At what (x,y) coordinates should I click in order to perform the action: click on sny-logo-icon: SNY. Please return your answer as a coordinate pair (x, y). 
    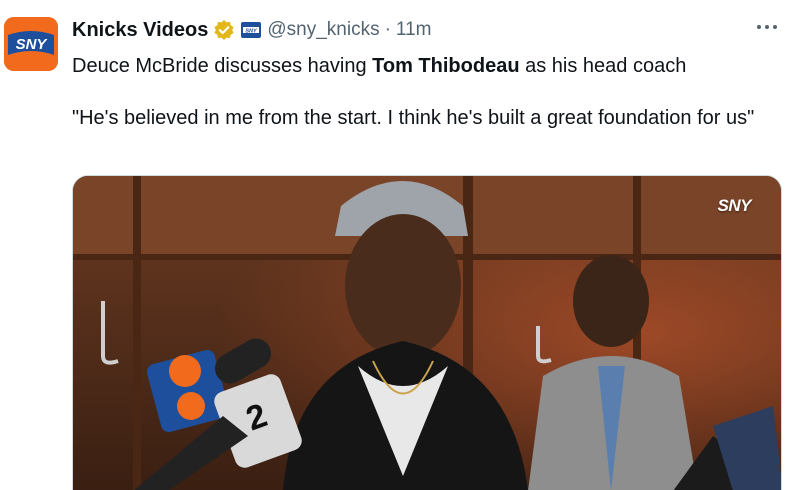
    Looking at the image, I should click on (31, 44).